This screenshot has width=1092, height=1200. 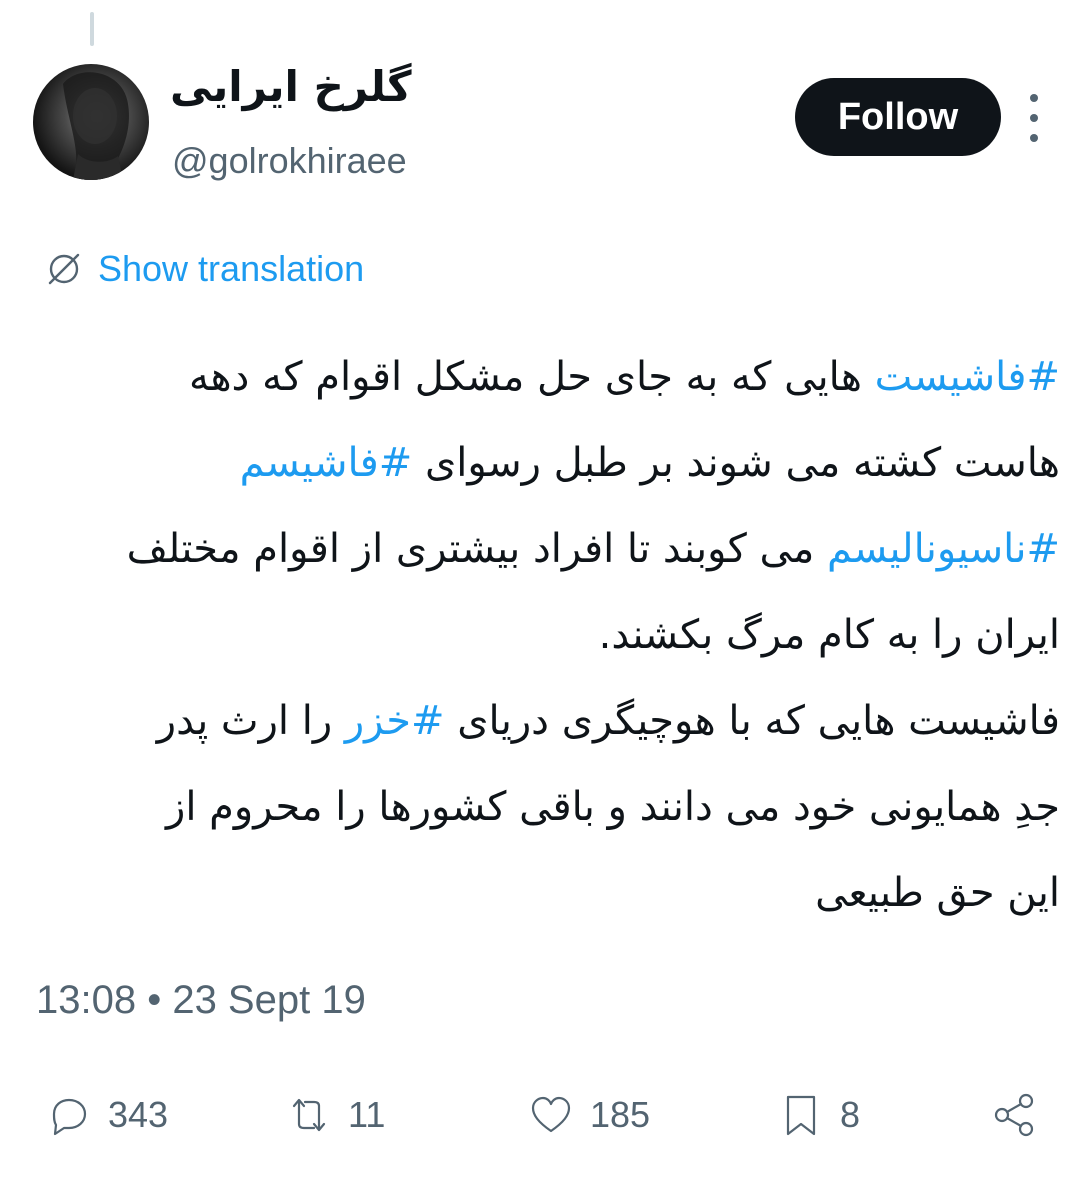 What do you see at coordinates (829, 635) in the screenshot?
I see `tweet-text-segment: ایران را به کام مرگ بکشند.` at bounding box center [829, 635].